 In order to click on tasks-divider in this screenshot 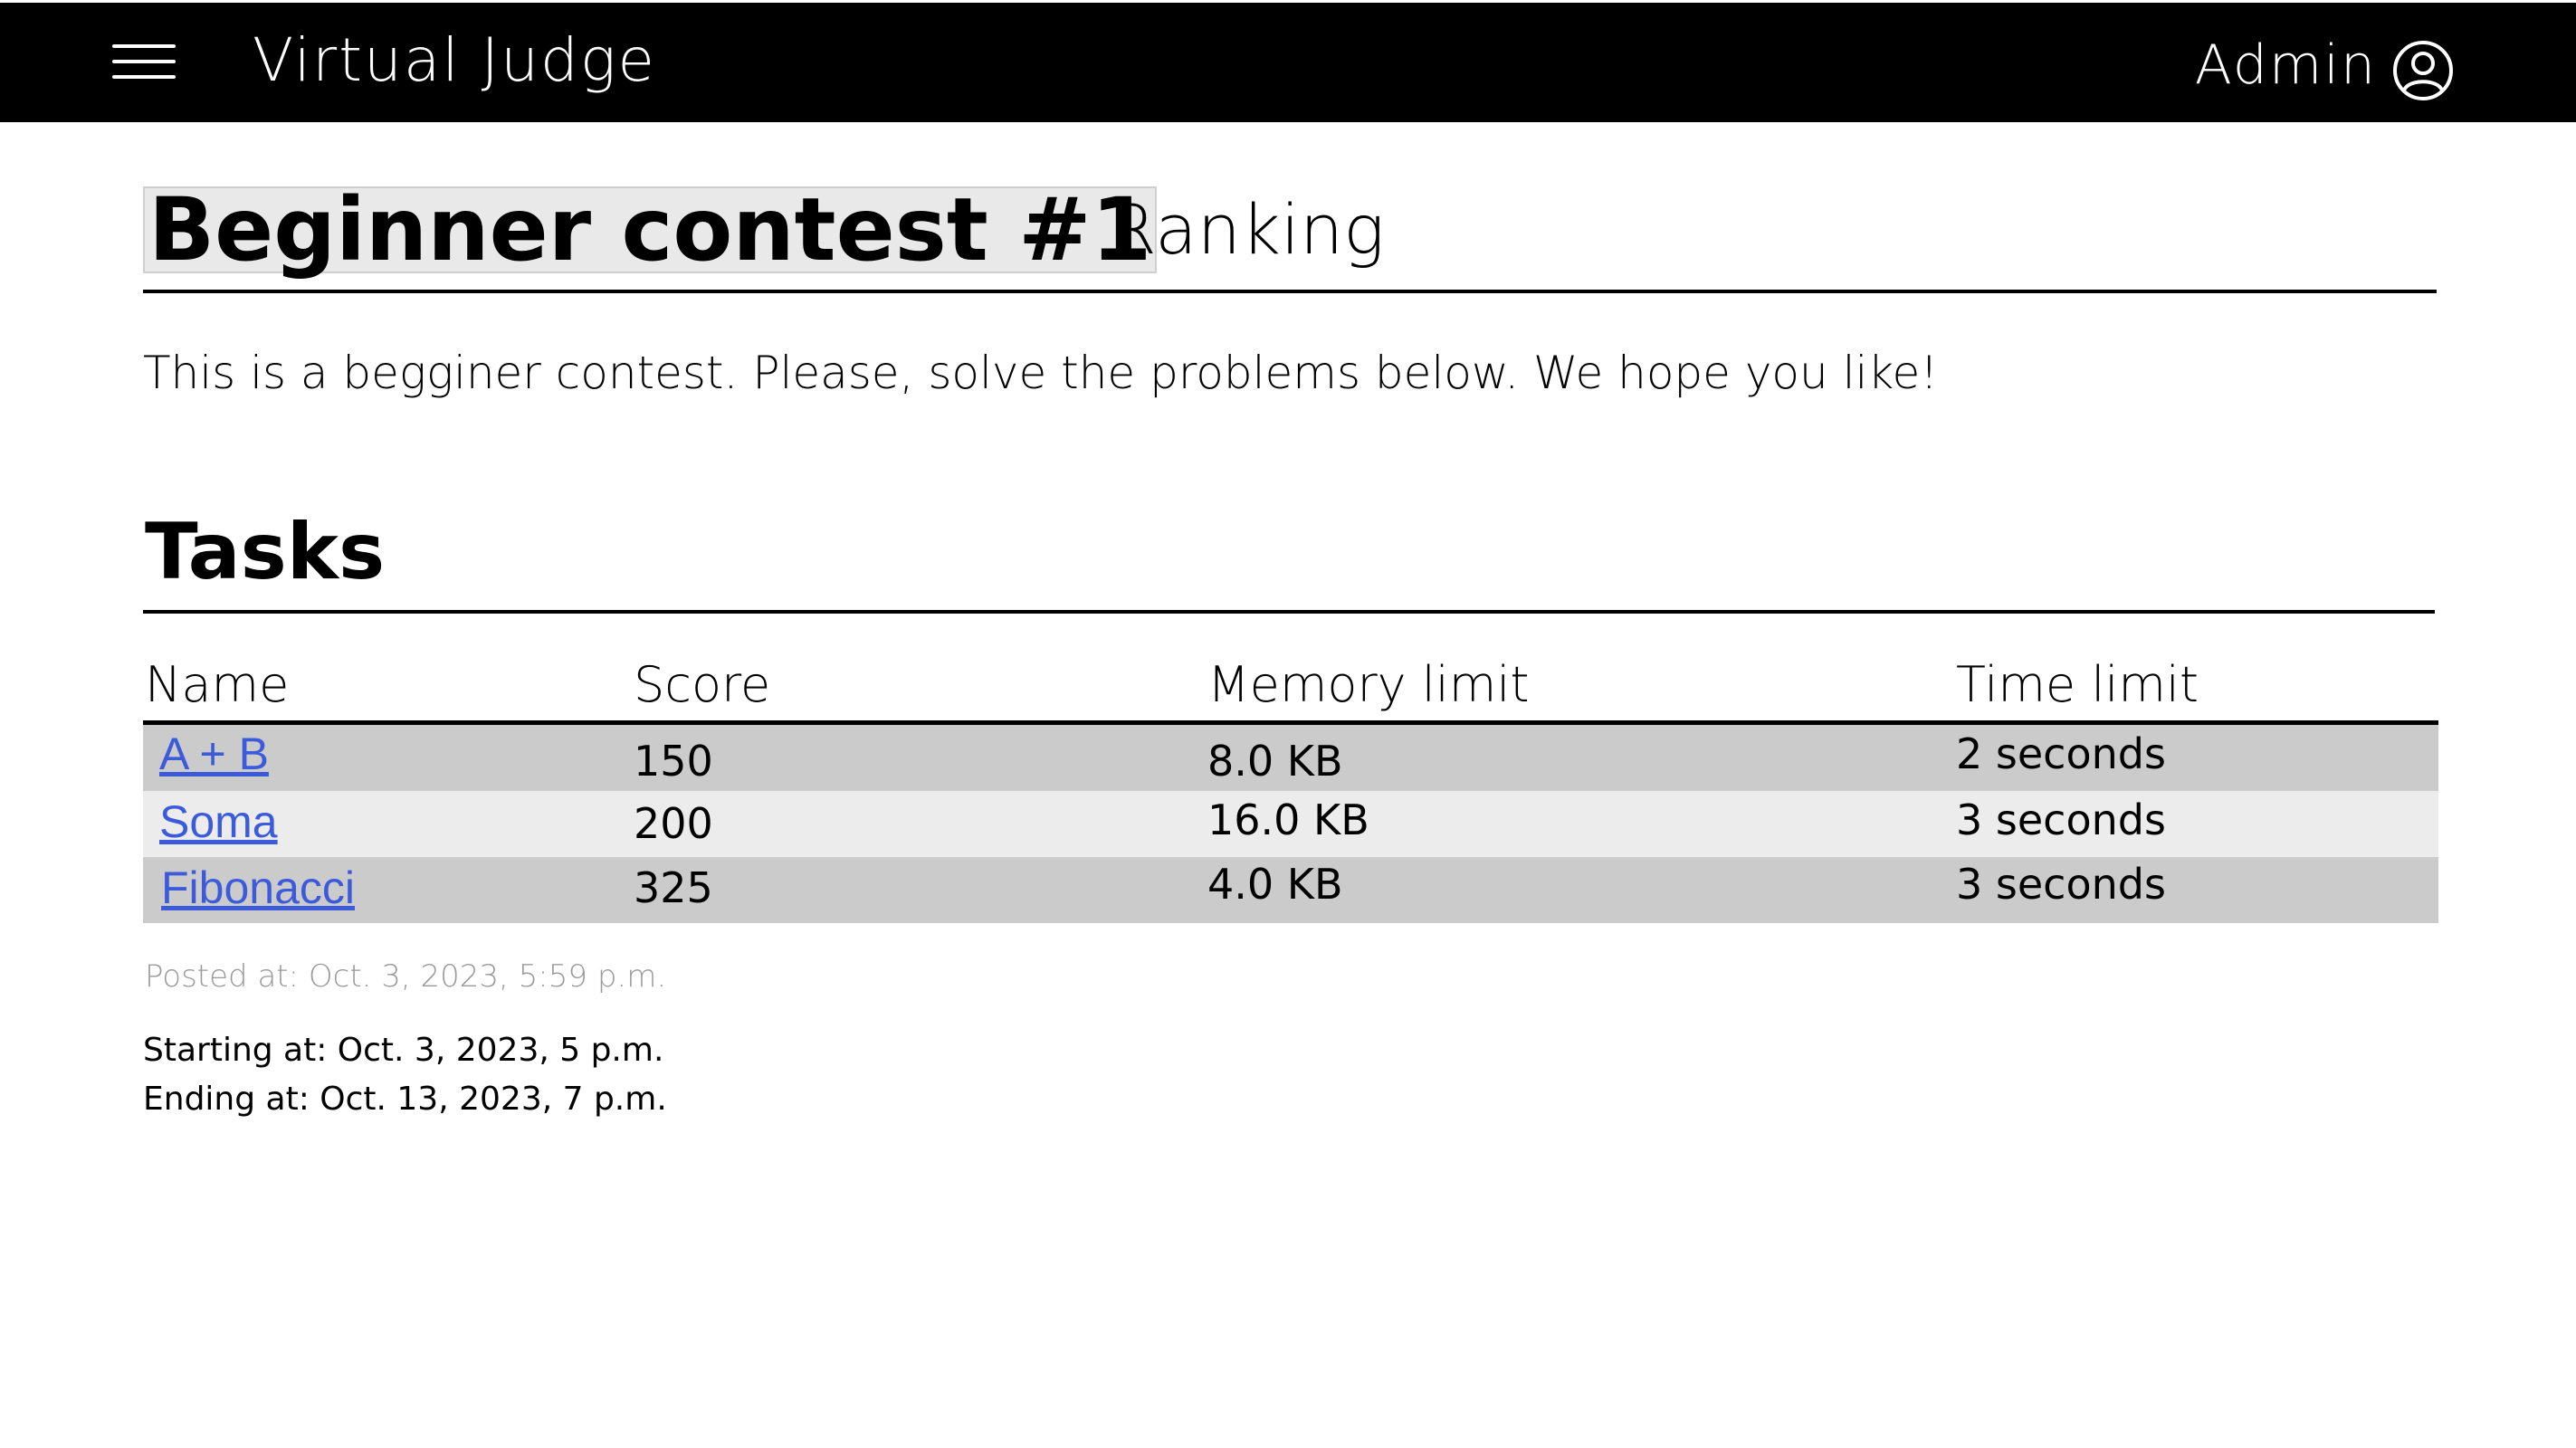, I will do `click(1289, 612)`.